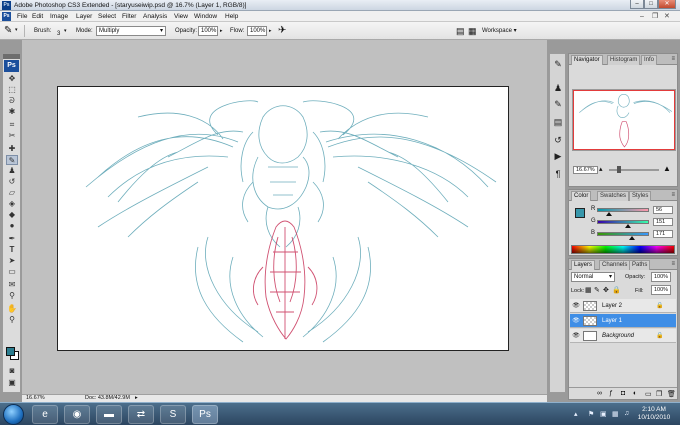 This screenshot has width=680, height=425. I want to click on opacity-slider-chevron-icon: ▸, so click(221, 31).